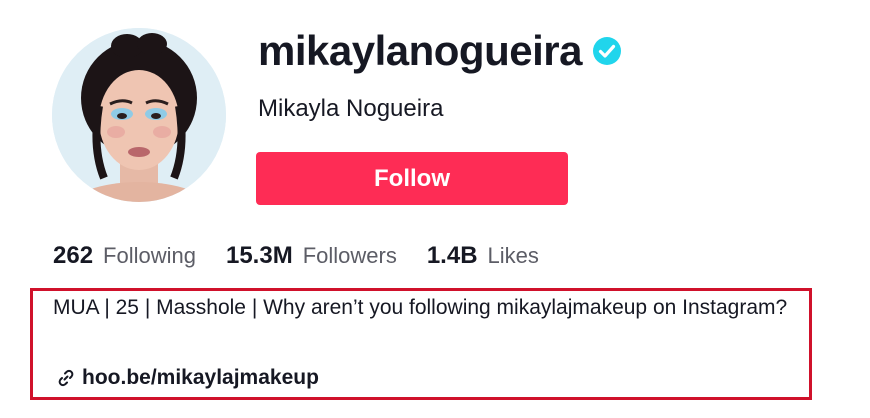 This screenshot has height=418, width=870. What do you see at coordinates (349, 255) in the screenshot?
I see `stat-followers-label: Followers` at bounding box center [349, 255].